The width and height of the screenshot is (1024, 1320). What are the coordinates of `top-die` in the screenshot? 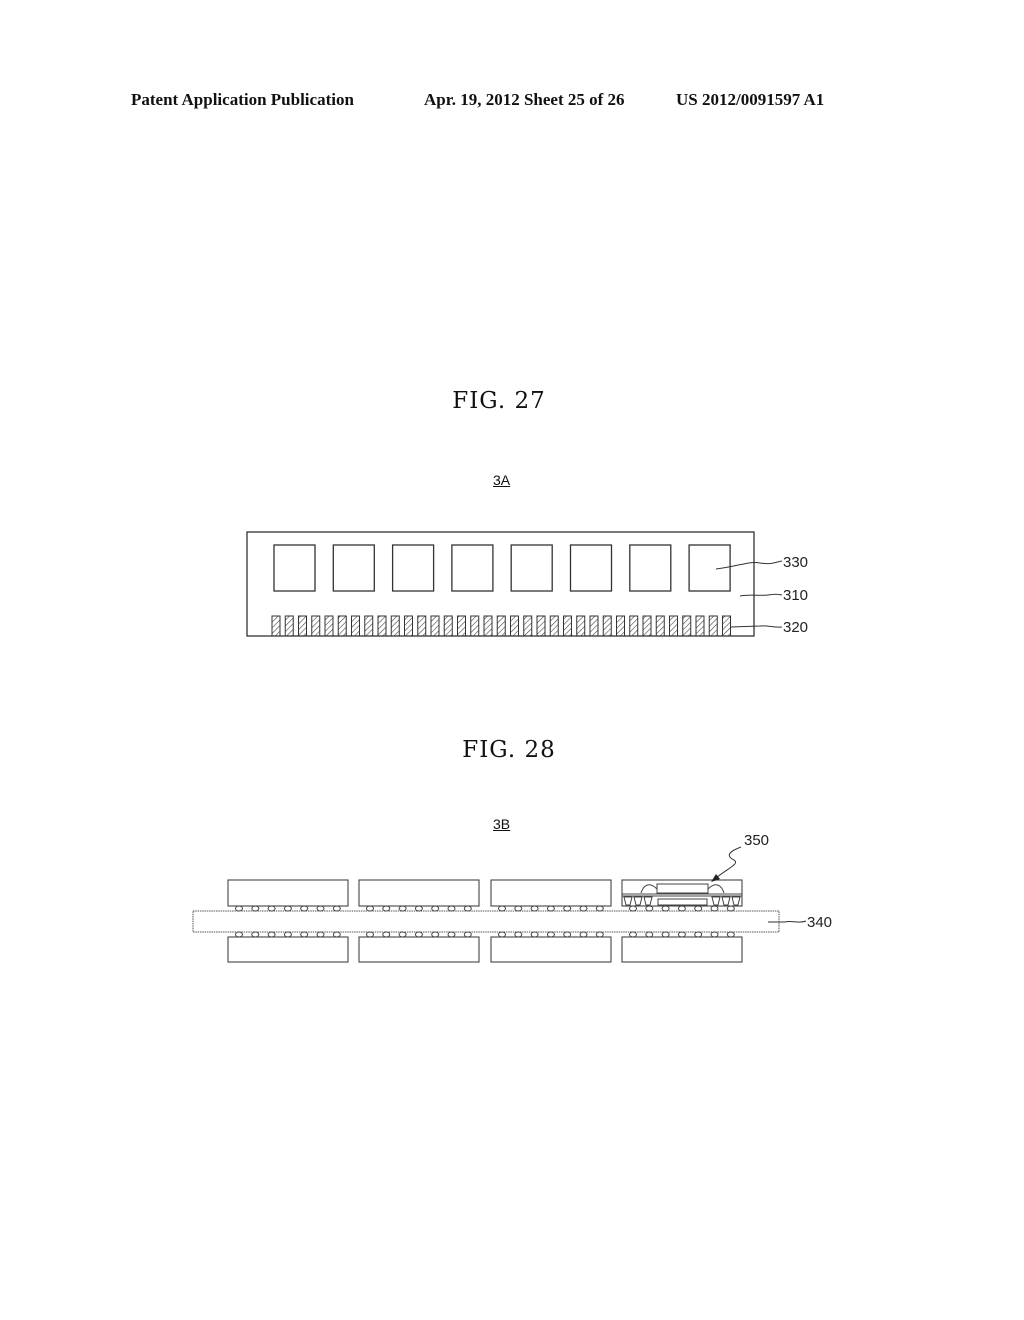 It's located at (682, 888).